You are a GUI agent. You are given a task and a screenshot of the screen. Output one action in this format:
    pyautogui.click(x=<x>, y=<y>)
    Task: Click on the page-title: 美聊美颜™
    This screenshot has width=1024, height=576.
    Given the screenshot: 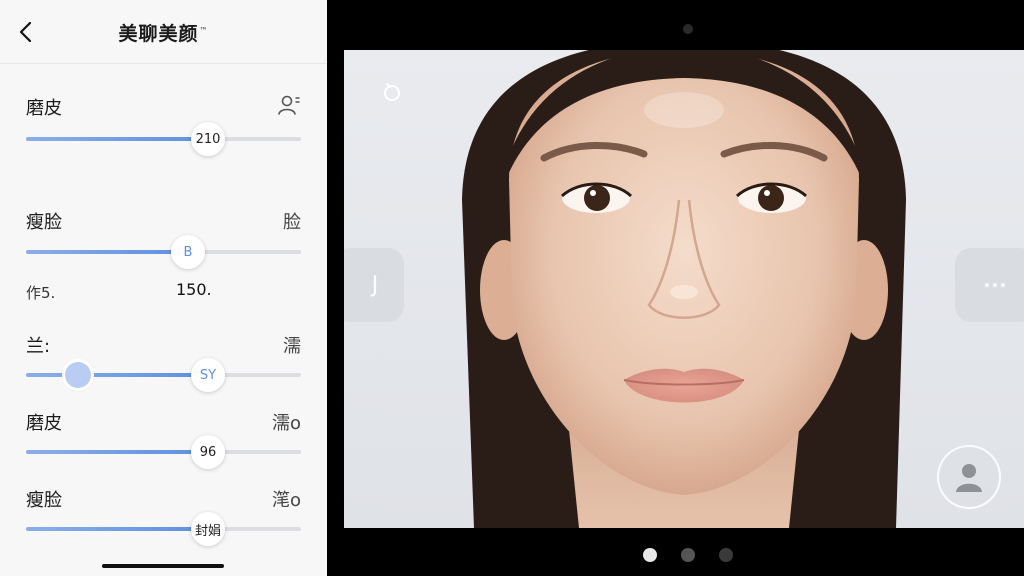 What is the action you would take?
    pyautogui.click(x=163, y=34)
    